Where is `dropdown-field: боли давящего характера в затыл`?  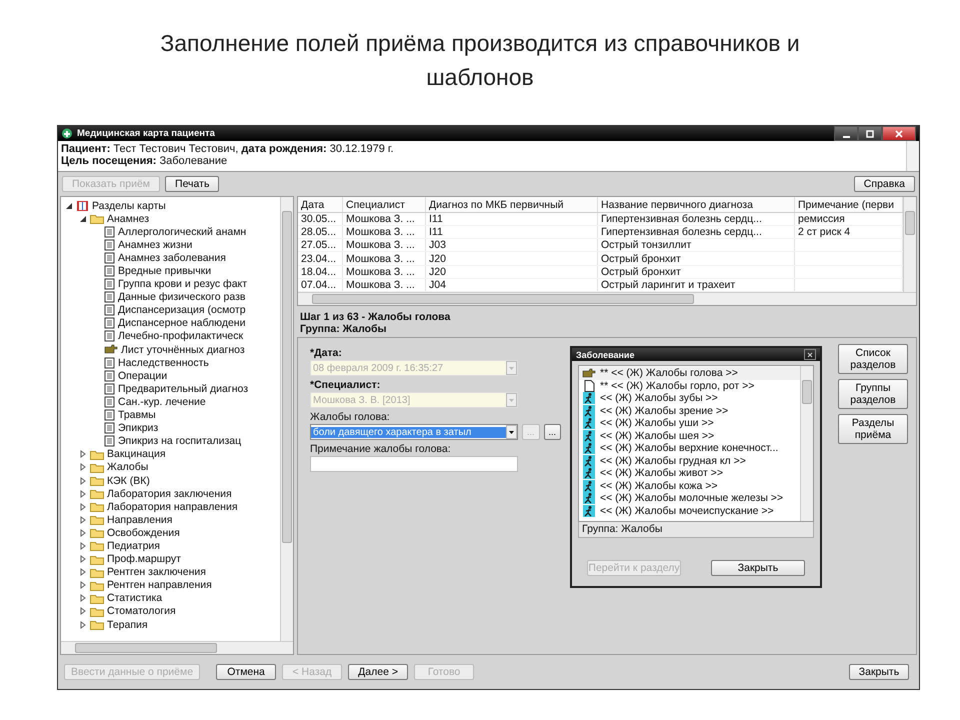
dropdown-field: боли давящего характера в затыл is located at coordinates (414, 432).